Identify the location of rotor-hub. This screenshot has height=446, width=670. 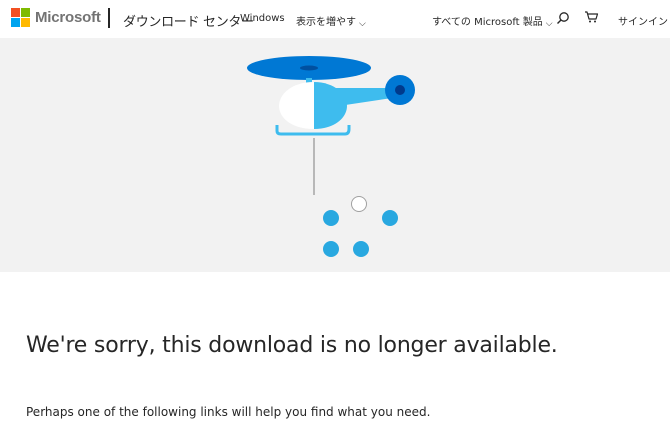
(309, 68).